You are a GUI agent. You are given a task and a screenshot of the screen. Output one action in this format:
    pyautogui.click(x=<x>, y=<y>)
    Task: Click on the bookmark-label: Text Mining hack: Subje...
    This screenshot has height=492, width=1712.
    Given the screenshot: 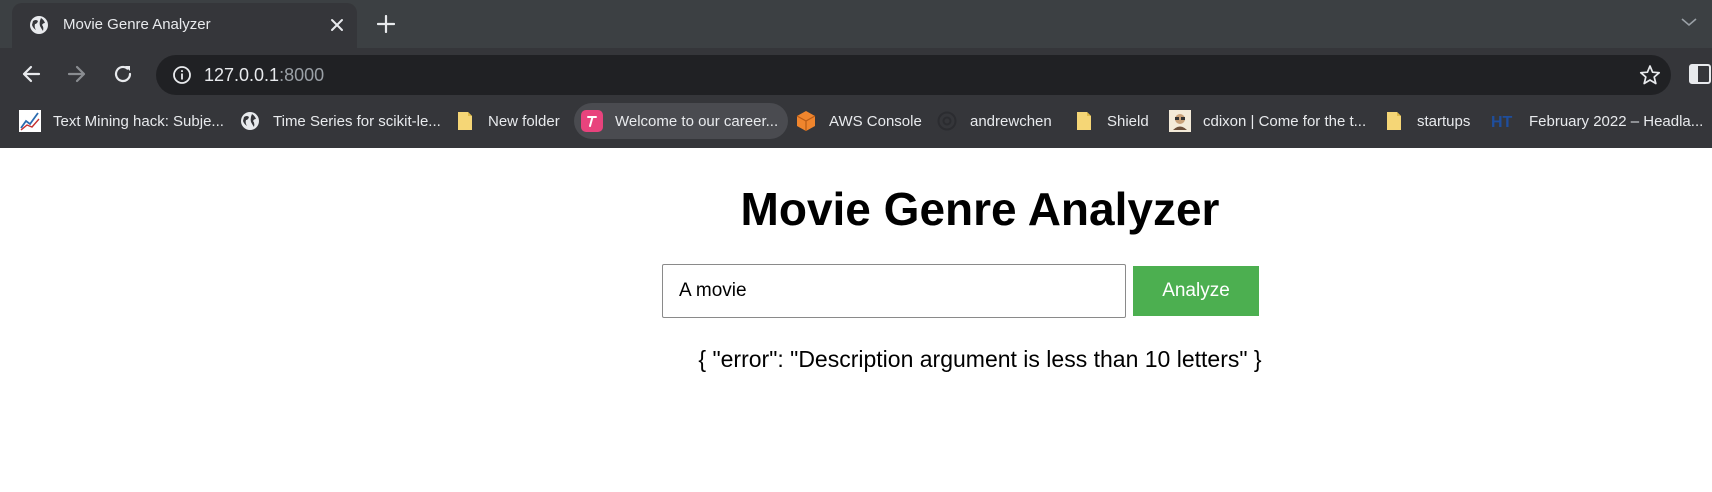 What is the action you would take?
    pyautogui.click(x=138, y=121)
    